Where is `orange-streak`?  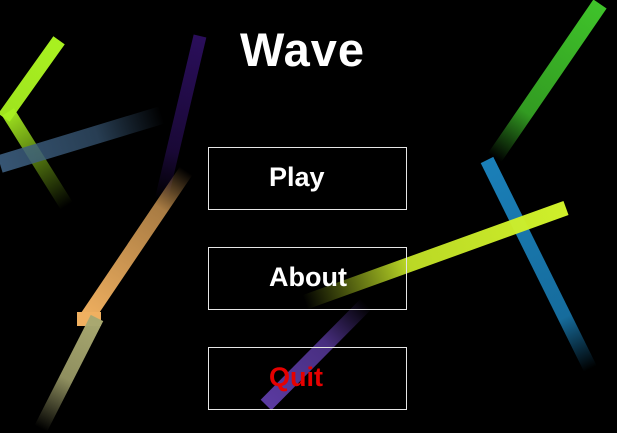 orange-streak is located at coordinates (136, 245).